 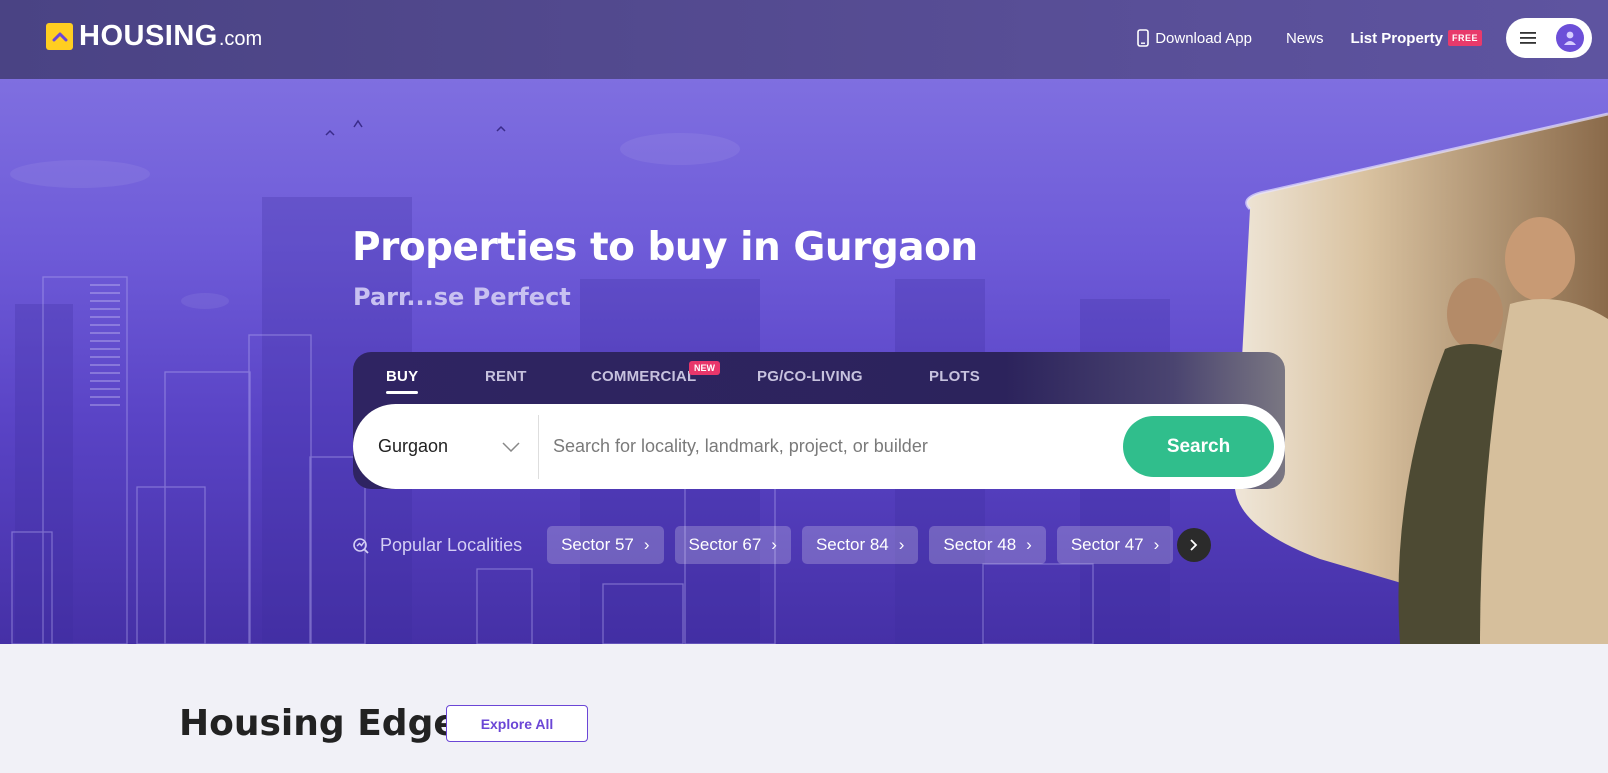 I want to click on tab-rent: RENT, so click(x=506, y=376).